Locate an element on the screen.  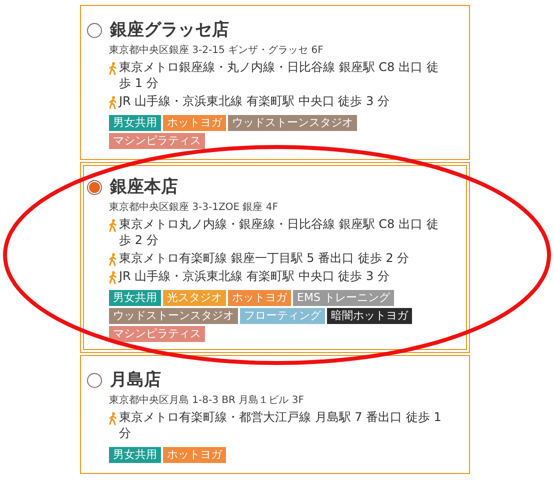
store-name: 銀座本店 is located at coordinates (144, 187).